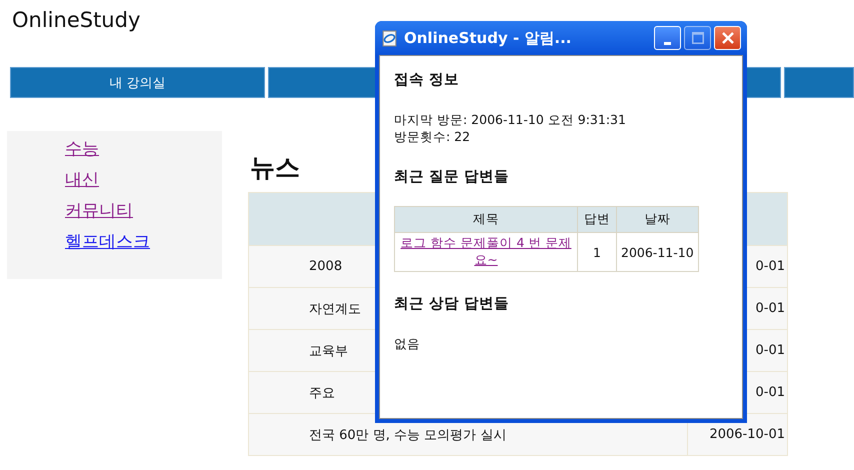  What do you see at coordinates (667, 43) in the screenshot?
I see `minimize-icon` at bounding box center [667, 43].